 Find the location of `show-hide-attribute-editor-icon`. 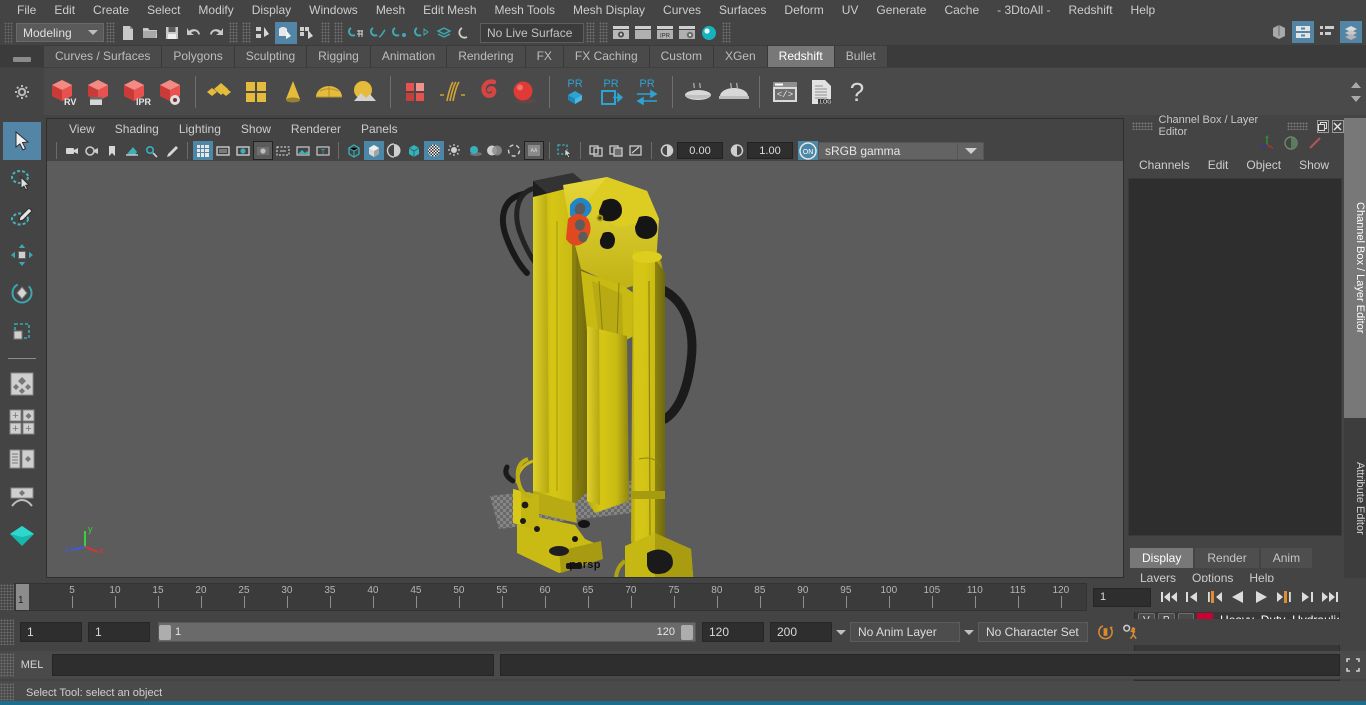

show-hide-attribute-editor-icon is located at coordinates (1303, 32).